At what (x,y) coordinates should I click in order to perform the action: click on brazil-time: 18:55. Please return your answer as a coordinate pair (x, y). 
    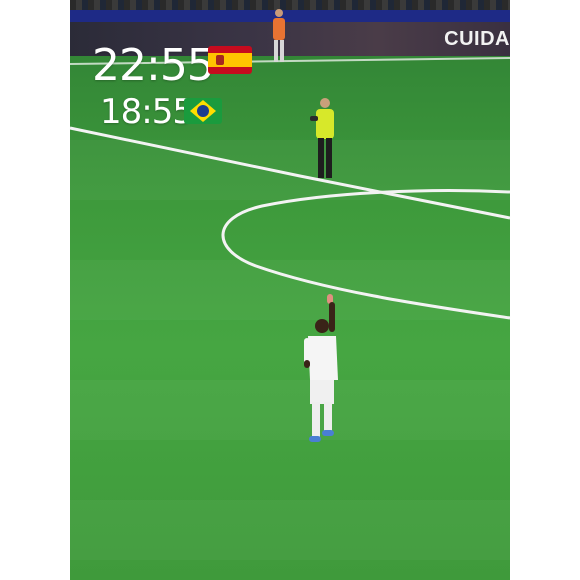
    Looking at the image, I should click on (147, 112).